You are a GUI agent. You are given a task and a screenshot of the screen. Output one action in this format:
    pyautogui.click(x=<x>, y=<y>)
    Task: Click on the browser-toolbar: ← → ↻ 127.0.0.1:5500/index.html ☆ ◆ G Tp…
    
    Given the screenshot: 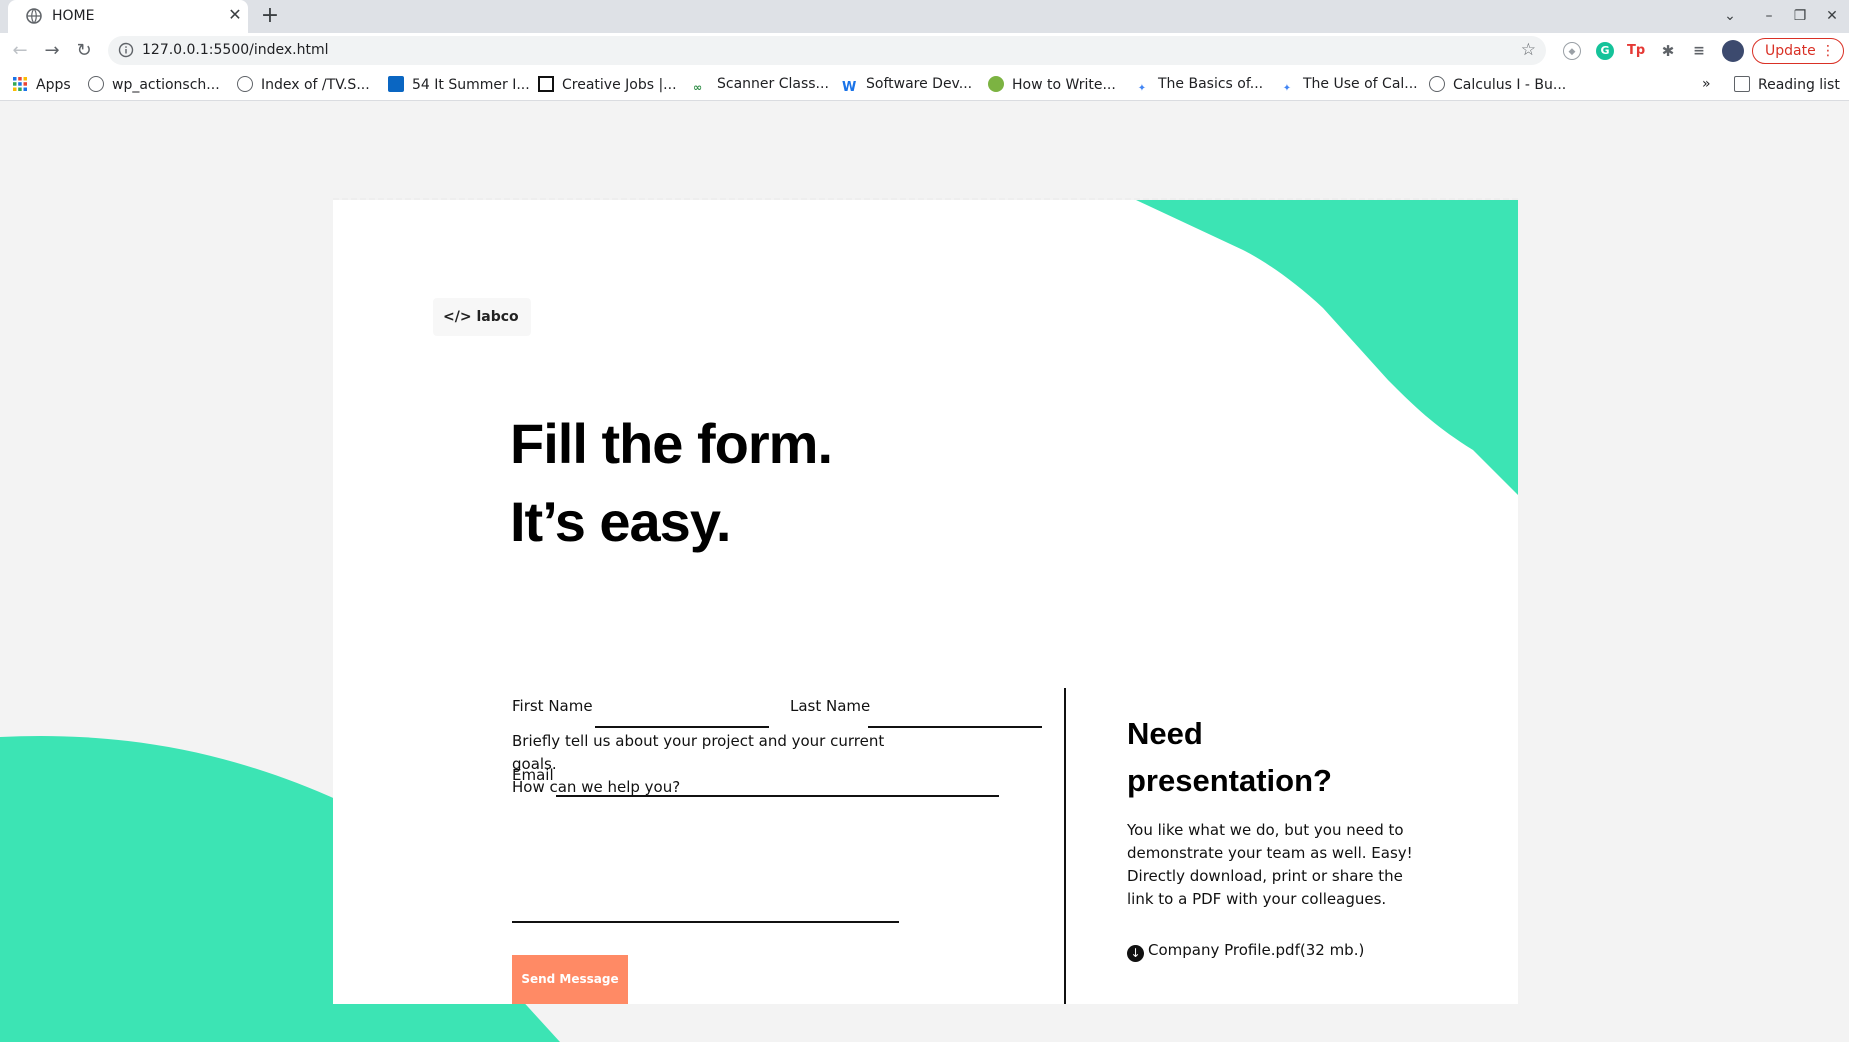 What is the action you would take?
    pyautogui.click(x=924, y=50)
    